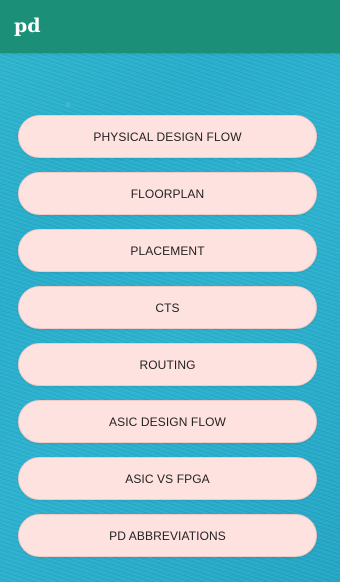 The width and height of the screenshot is (340, 582). I want to click on menu-button-label: PLACEMENT, so click(167, 250).